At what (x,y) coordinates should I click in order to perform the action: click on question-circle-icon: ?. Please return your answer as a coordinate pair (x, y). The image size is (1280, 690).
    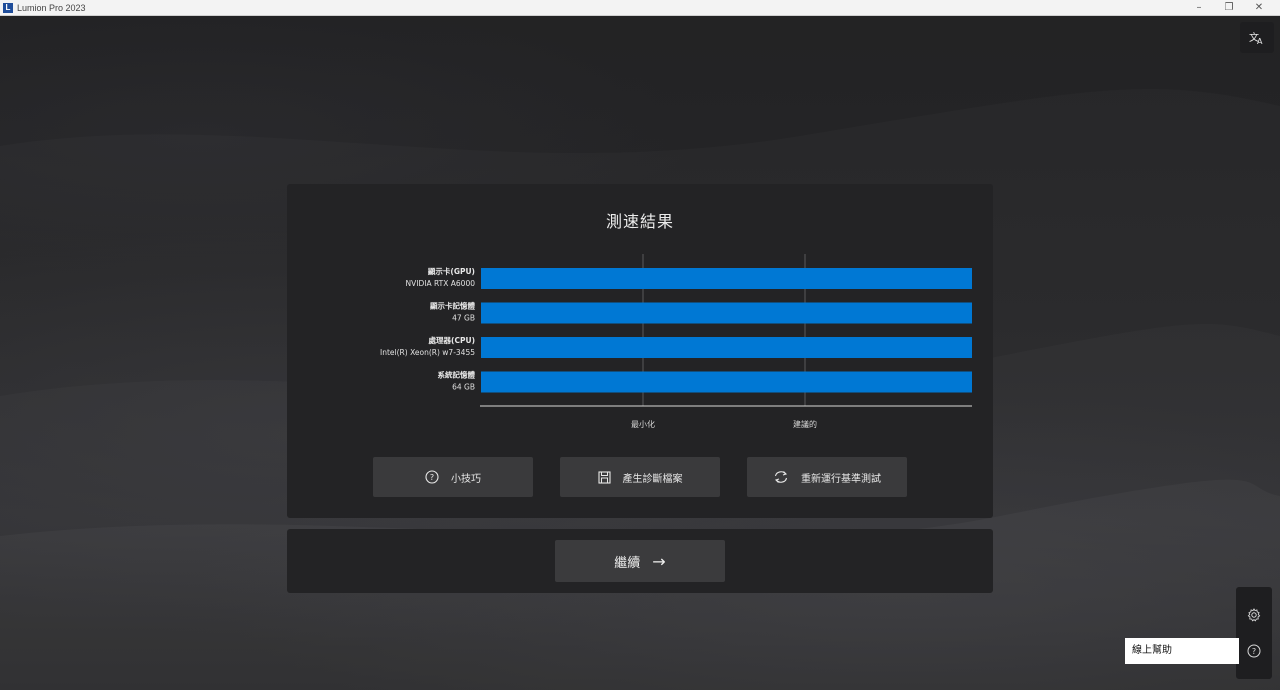
    Looking at the image, I should click on (432, 477).